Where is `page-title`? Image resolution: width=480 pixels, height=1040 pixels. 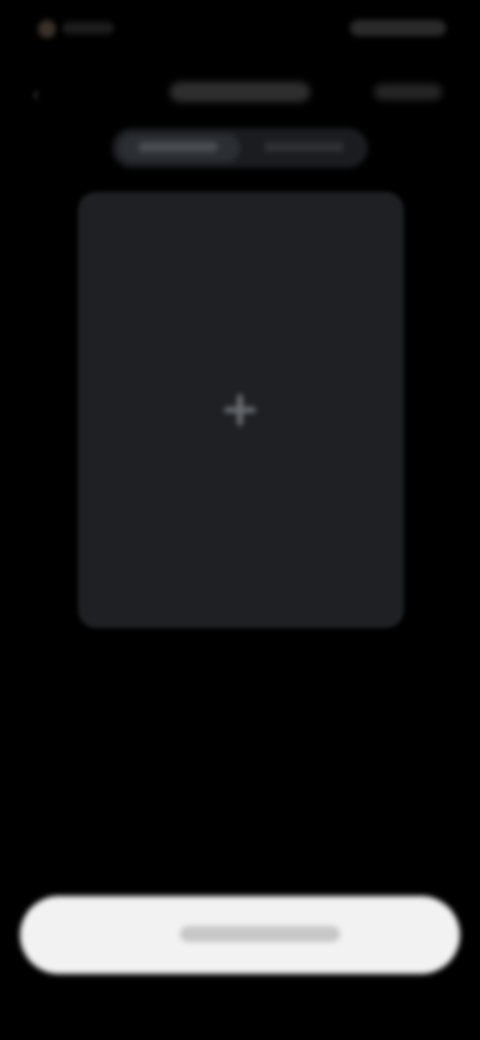
page-title is located at coordinates (240, 92).